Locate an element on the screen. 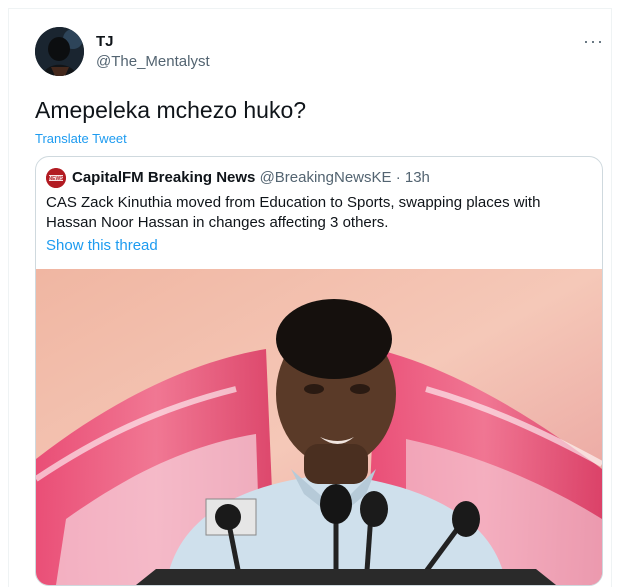 Image resolution: width=623 pixels, height=588 pixels. user-handle: @The_Mentalyst is located at coordinates (153, 61).